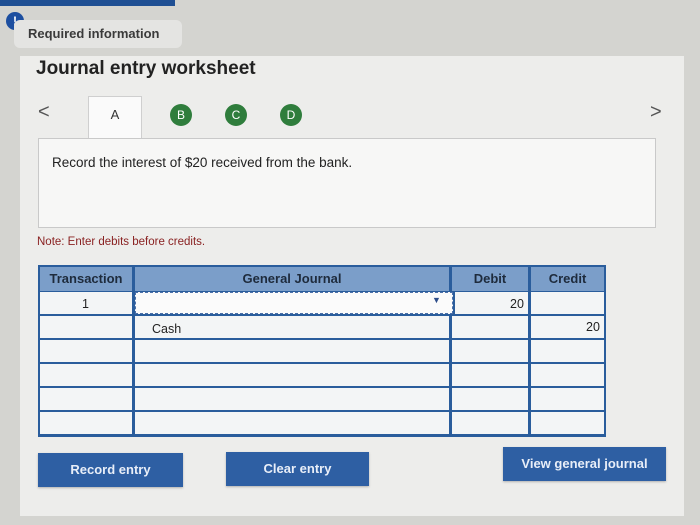 The image size is (700, 525). I want to click on account-name: Cash, so click(167, 329).